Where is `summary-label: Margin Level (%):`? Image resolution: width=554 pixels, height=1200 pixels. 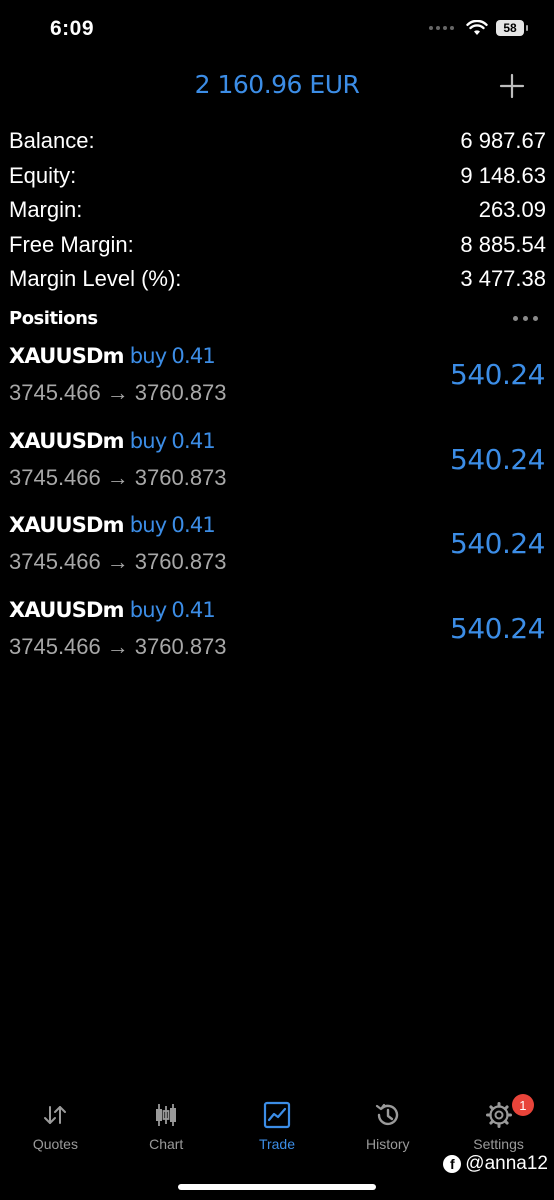 summary-label: Margin Level (%): is located at coordinates (95, 279).